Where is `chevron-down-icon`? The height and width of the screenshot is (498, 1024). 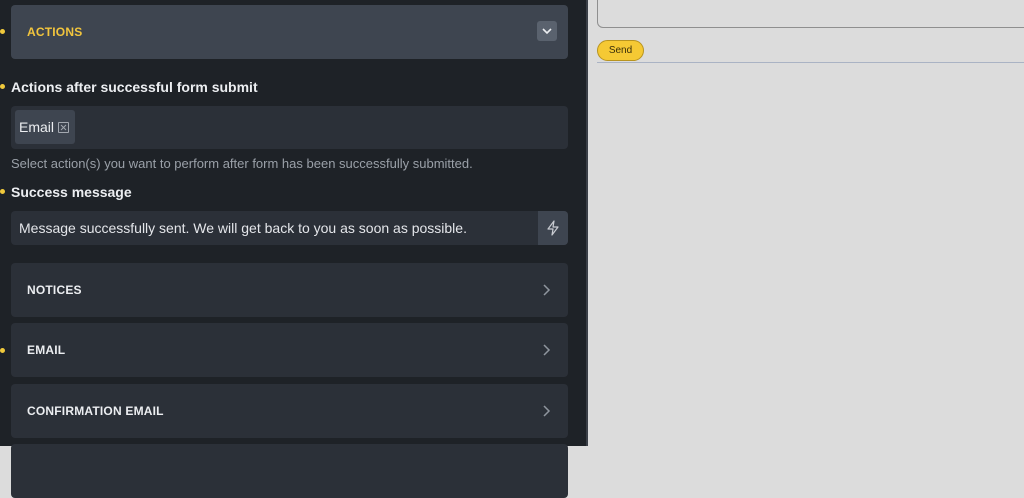 chevron-down-icon is located at coordinates (547, 31).